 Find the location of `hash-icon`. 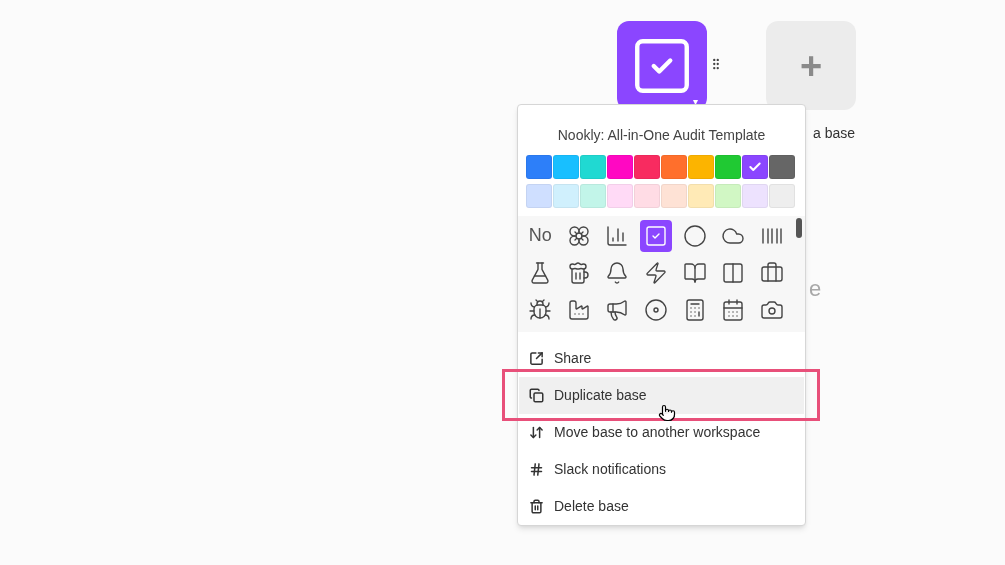

hash-icon is located at coordinates (536, 469).